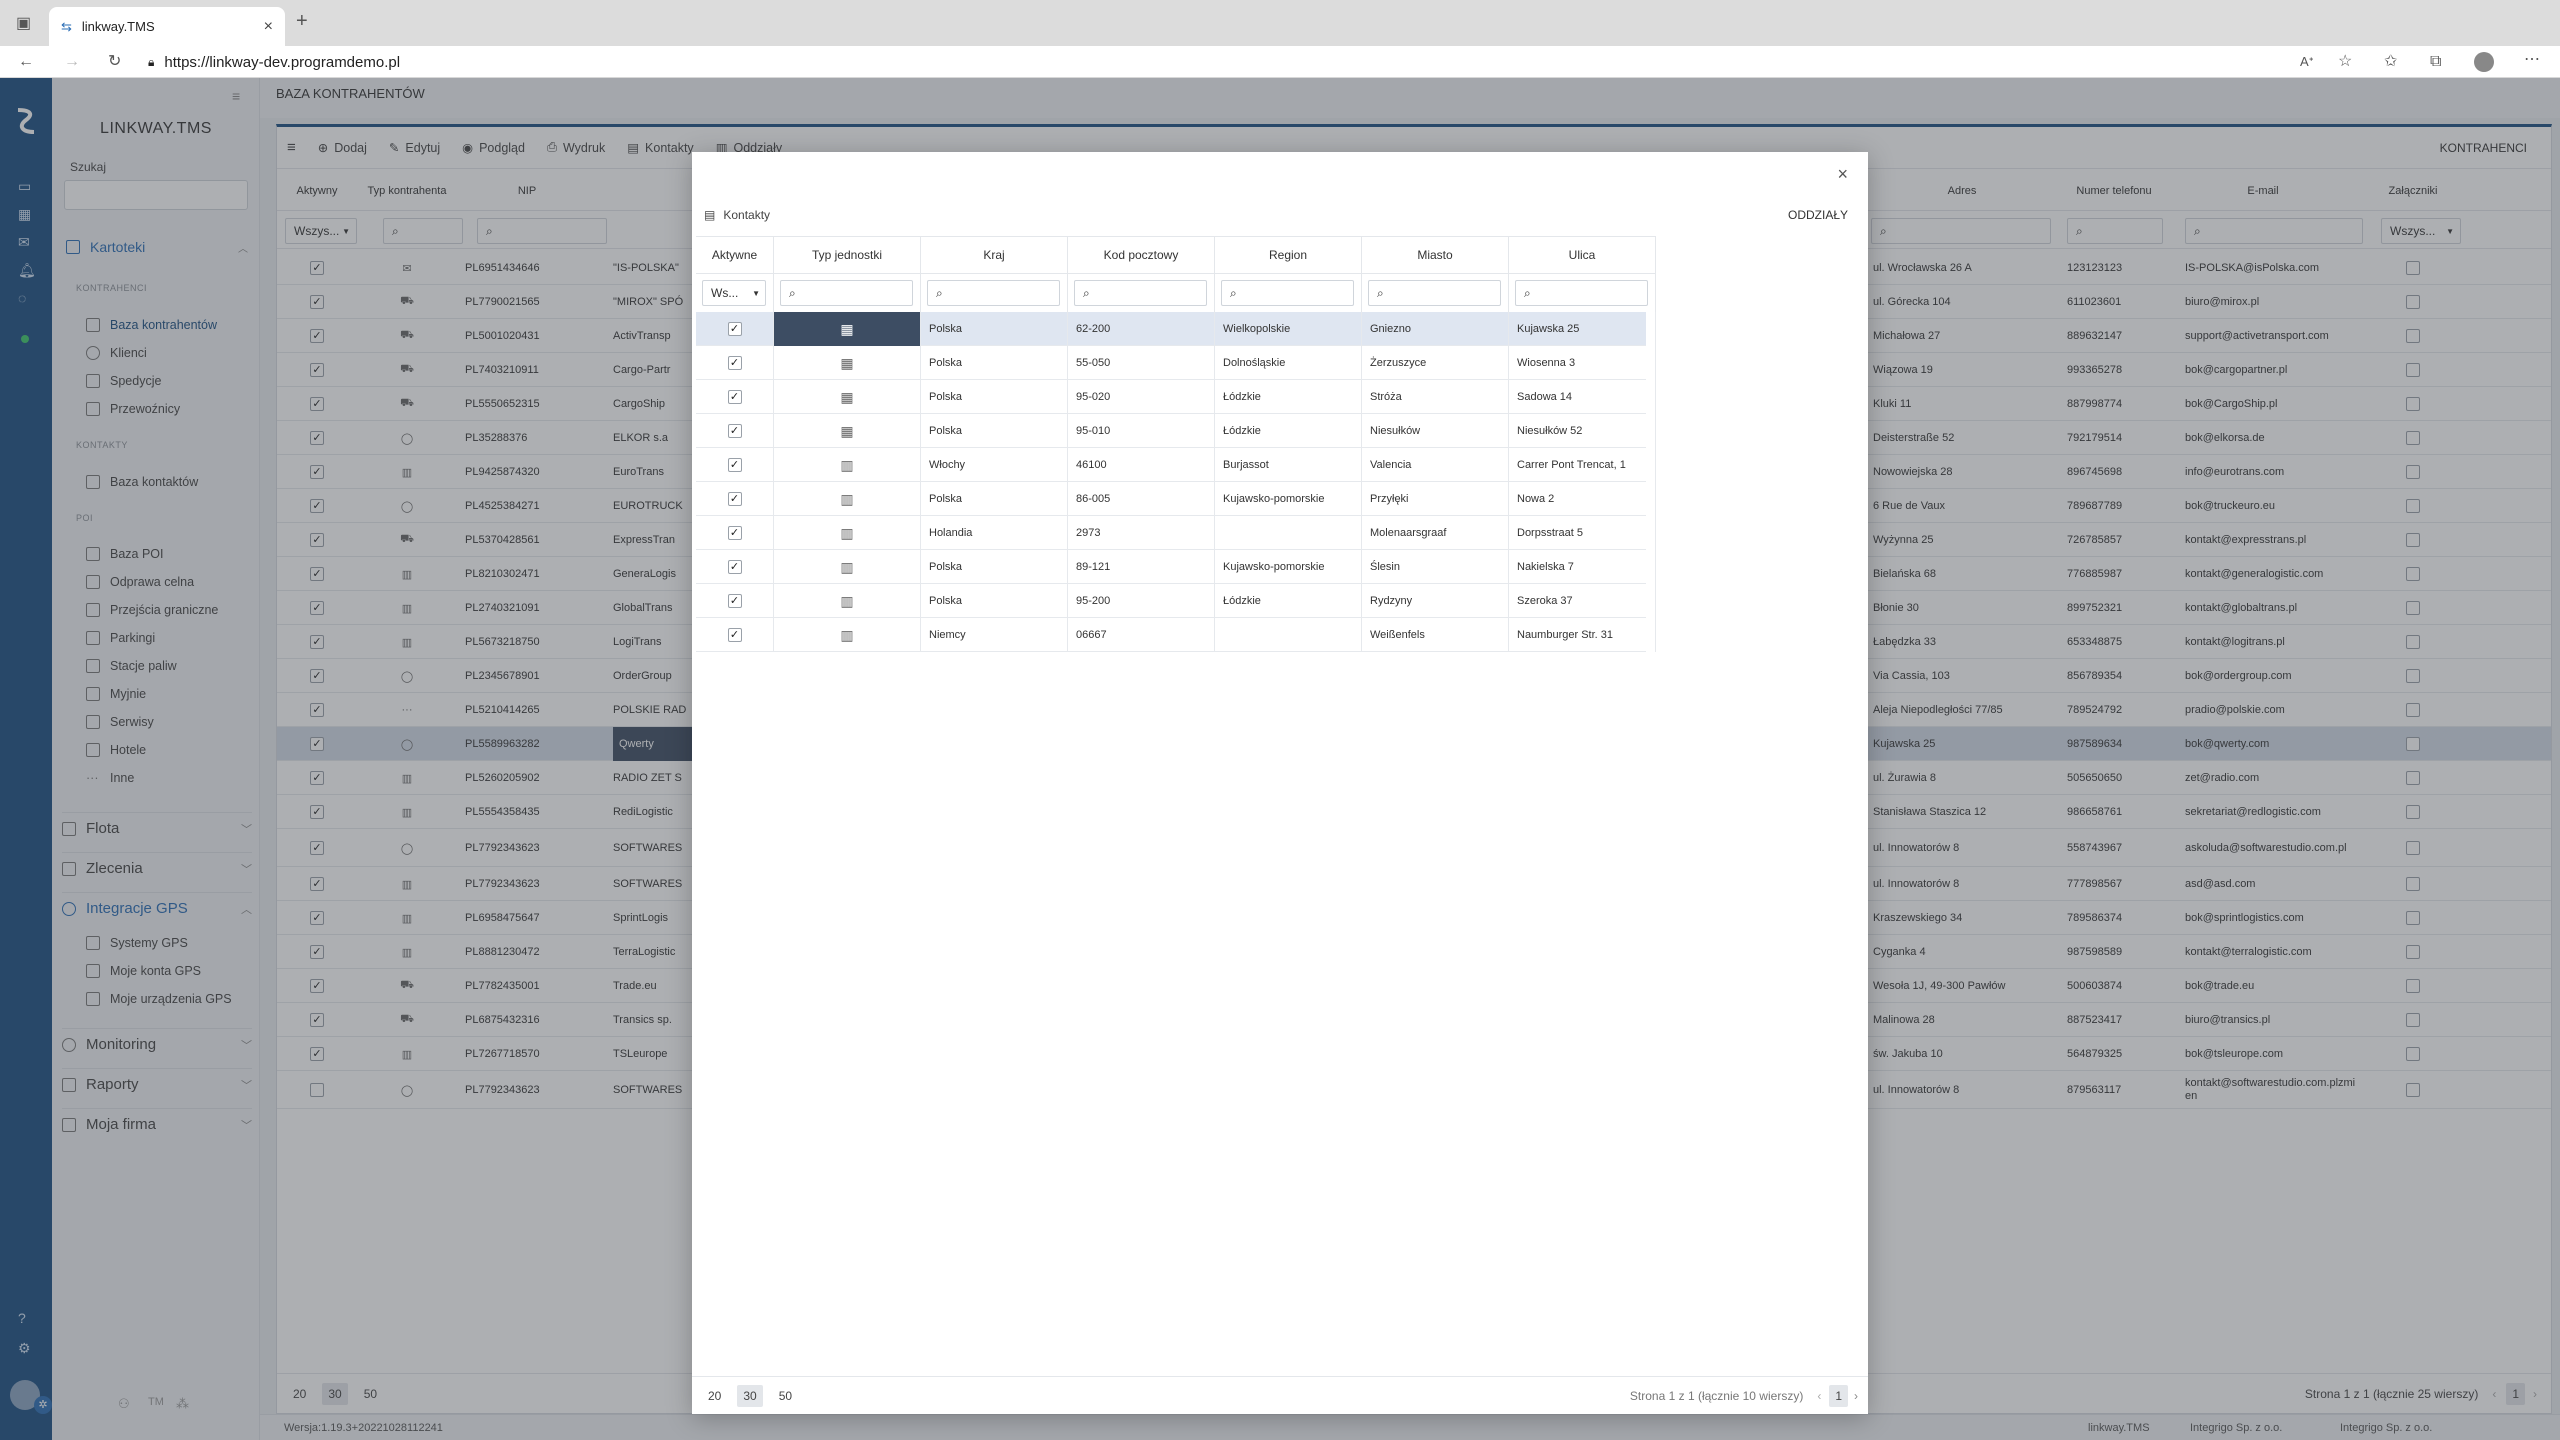  What do you see at coordinates (1582, 329) in the screenshot?
I see `ulica-cell: Kujawska 25` at bounding box center [1582, 329].